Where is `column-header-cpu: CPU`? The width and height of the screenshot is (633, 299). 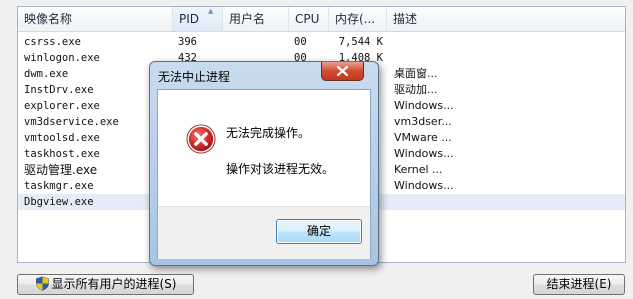
column-header-cpu: CPU is located at coordinates (309, 19).